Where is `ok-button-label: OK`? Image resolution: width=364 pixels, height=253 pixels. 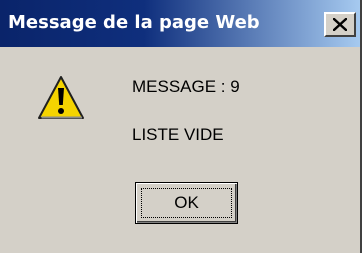
ok-button-label: OK is located at coordinates (186, 202).